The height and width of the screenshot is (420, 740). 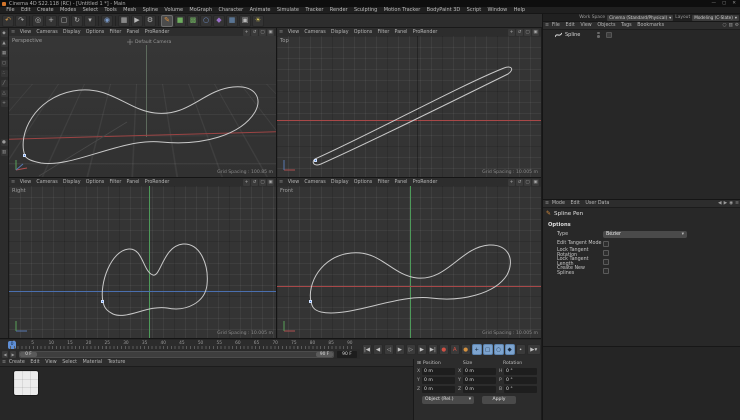 What do you see at coordinates (731, 203) in the screenshot?
I see `lock-icon: ◉` at bounding box center [731, 203].